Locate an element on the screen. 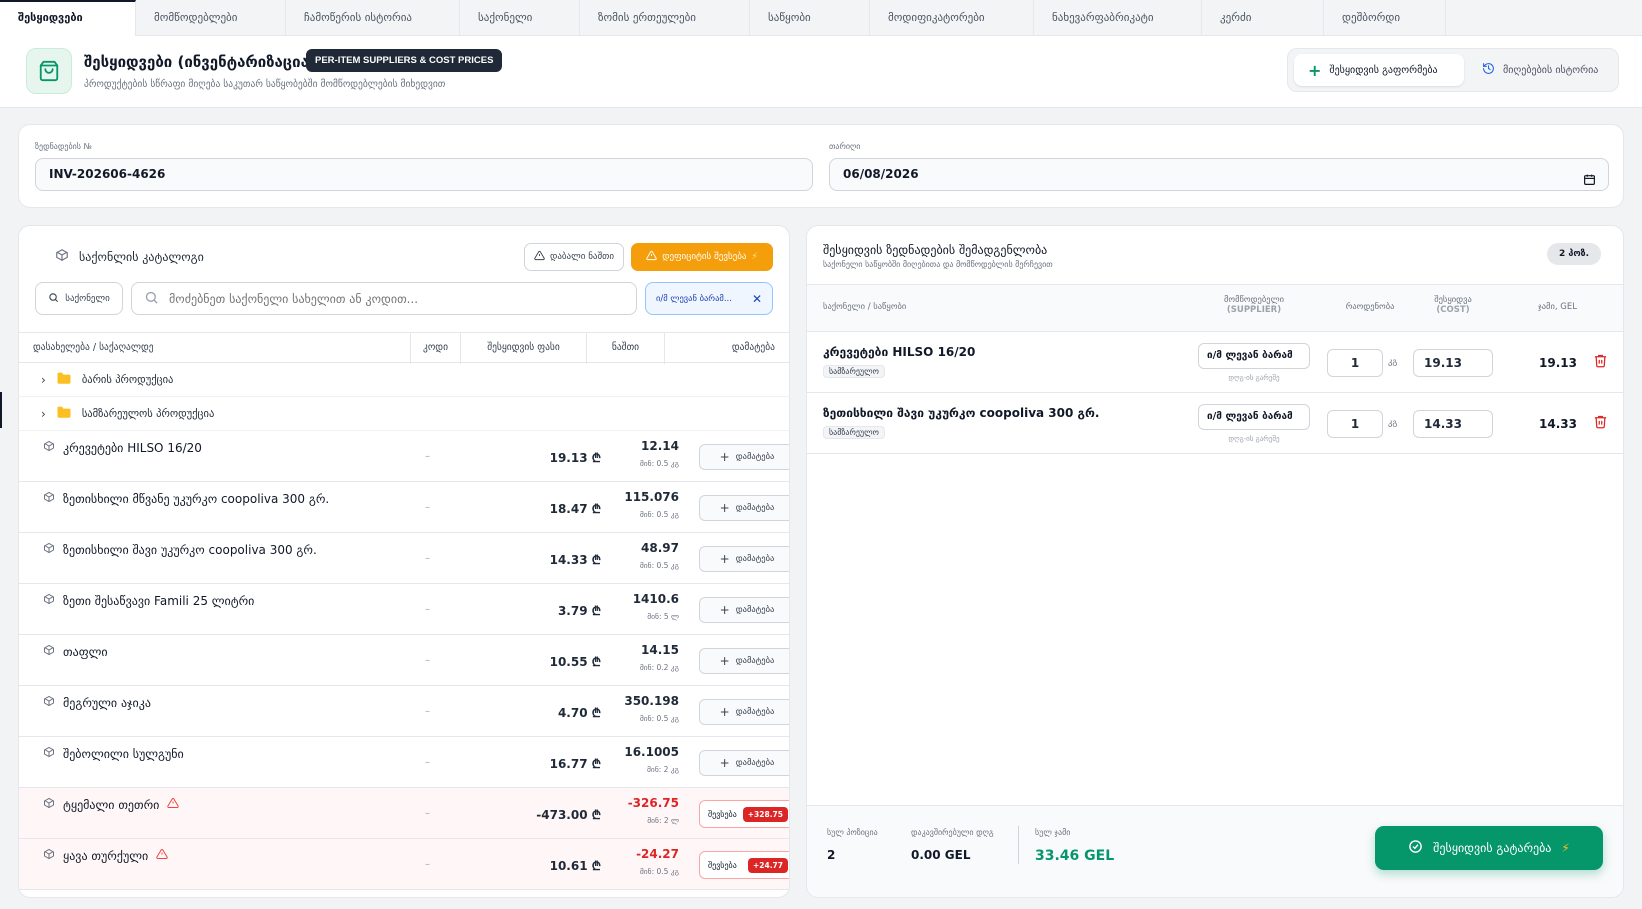 The height and width of the screenshot is (909, 1642). low-stock-label: დაბალი ნაშთი is located at coordinates (582, 257).